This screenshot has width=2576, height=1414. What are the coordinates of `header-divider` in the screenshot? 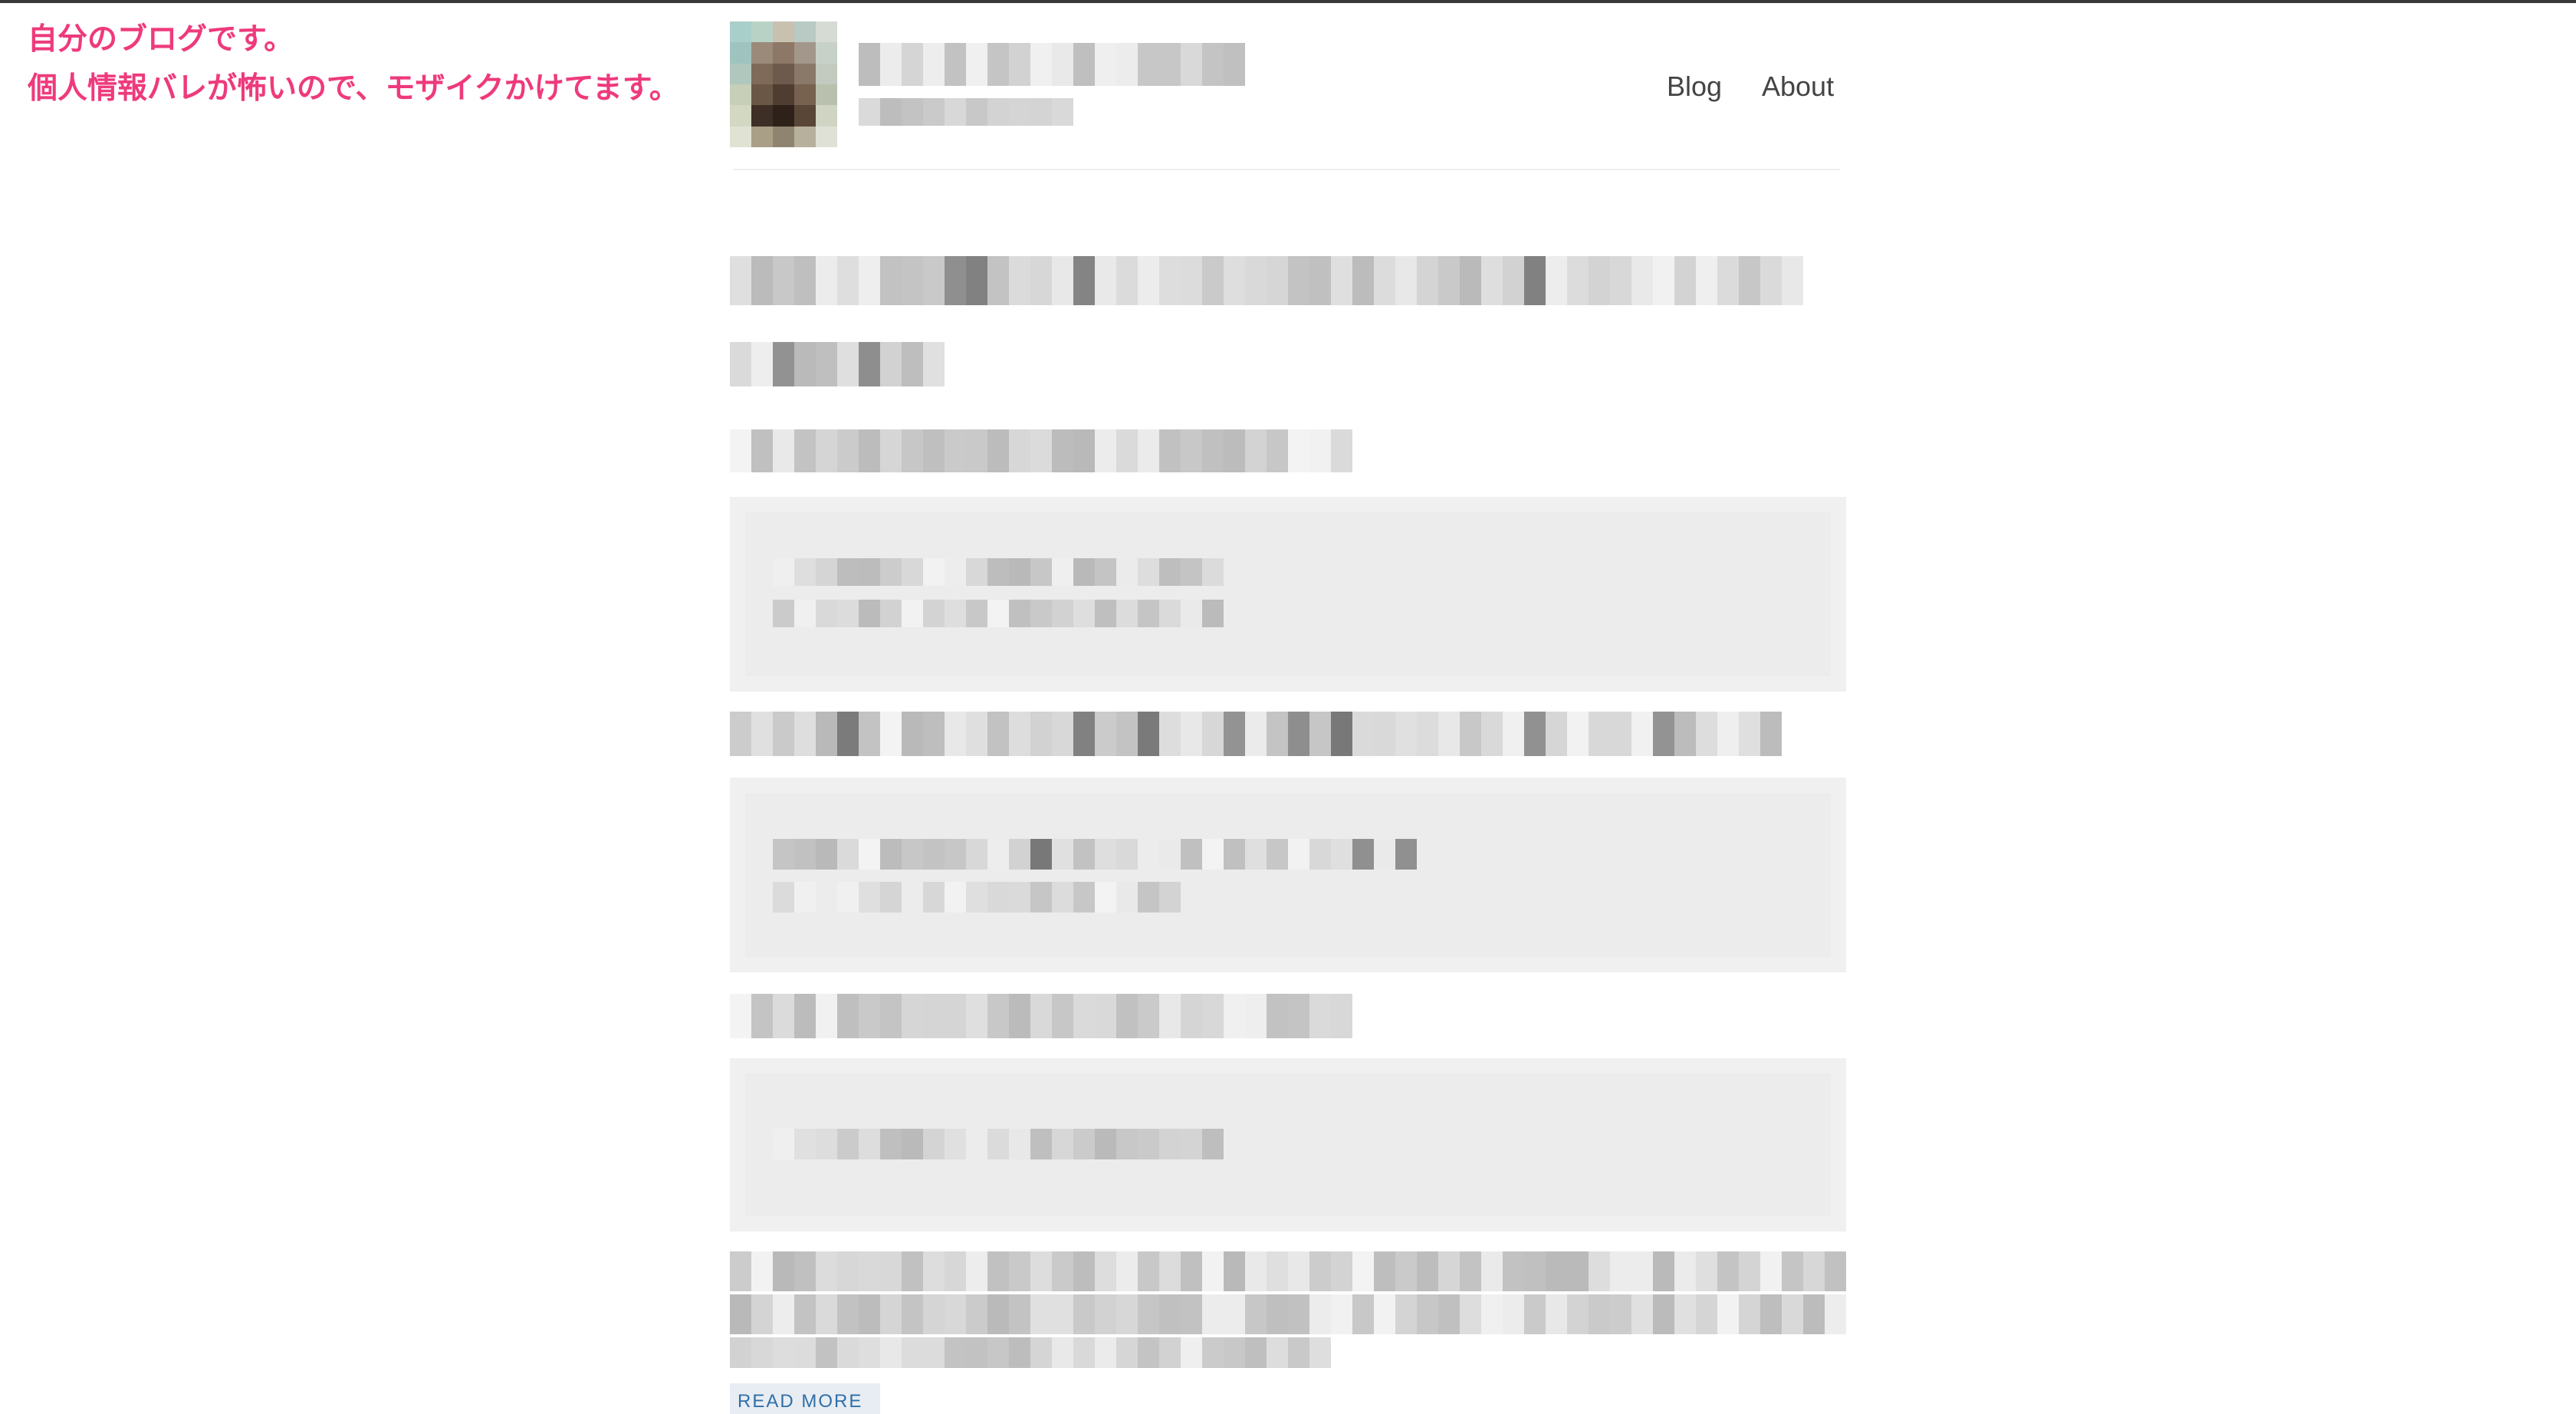 It's located at (1286, 169).